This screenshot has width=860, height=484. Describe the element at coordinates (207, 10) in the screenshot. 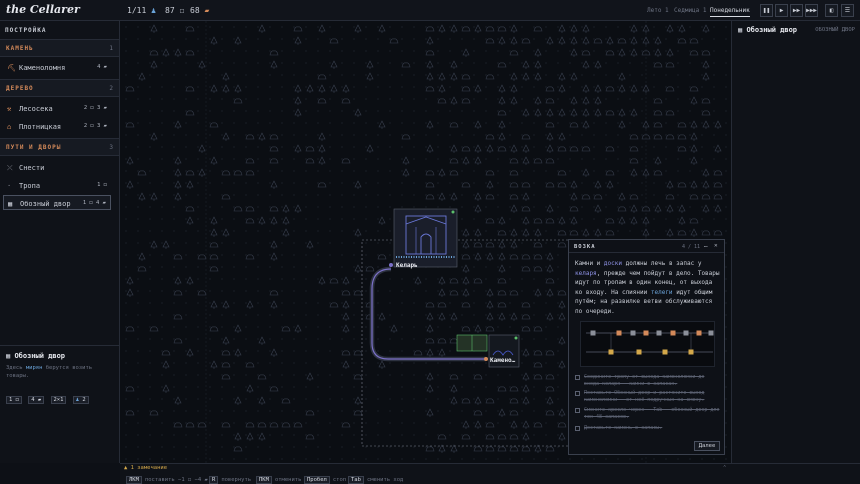

I see `wood-icon: ▰` at that location.